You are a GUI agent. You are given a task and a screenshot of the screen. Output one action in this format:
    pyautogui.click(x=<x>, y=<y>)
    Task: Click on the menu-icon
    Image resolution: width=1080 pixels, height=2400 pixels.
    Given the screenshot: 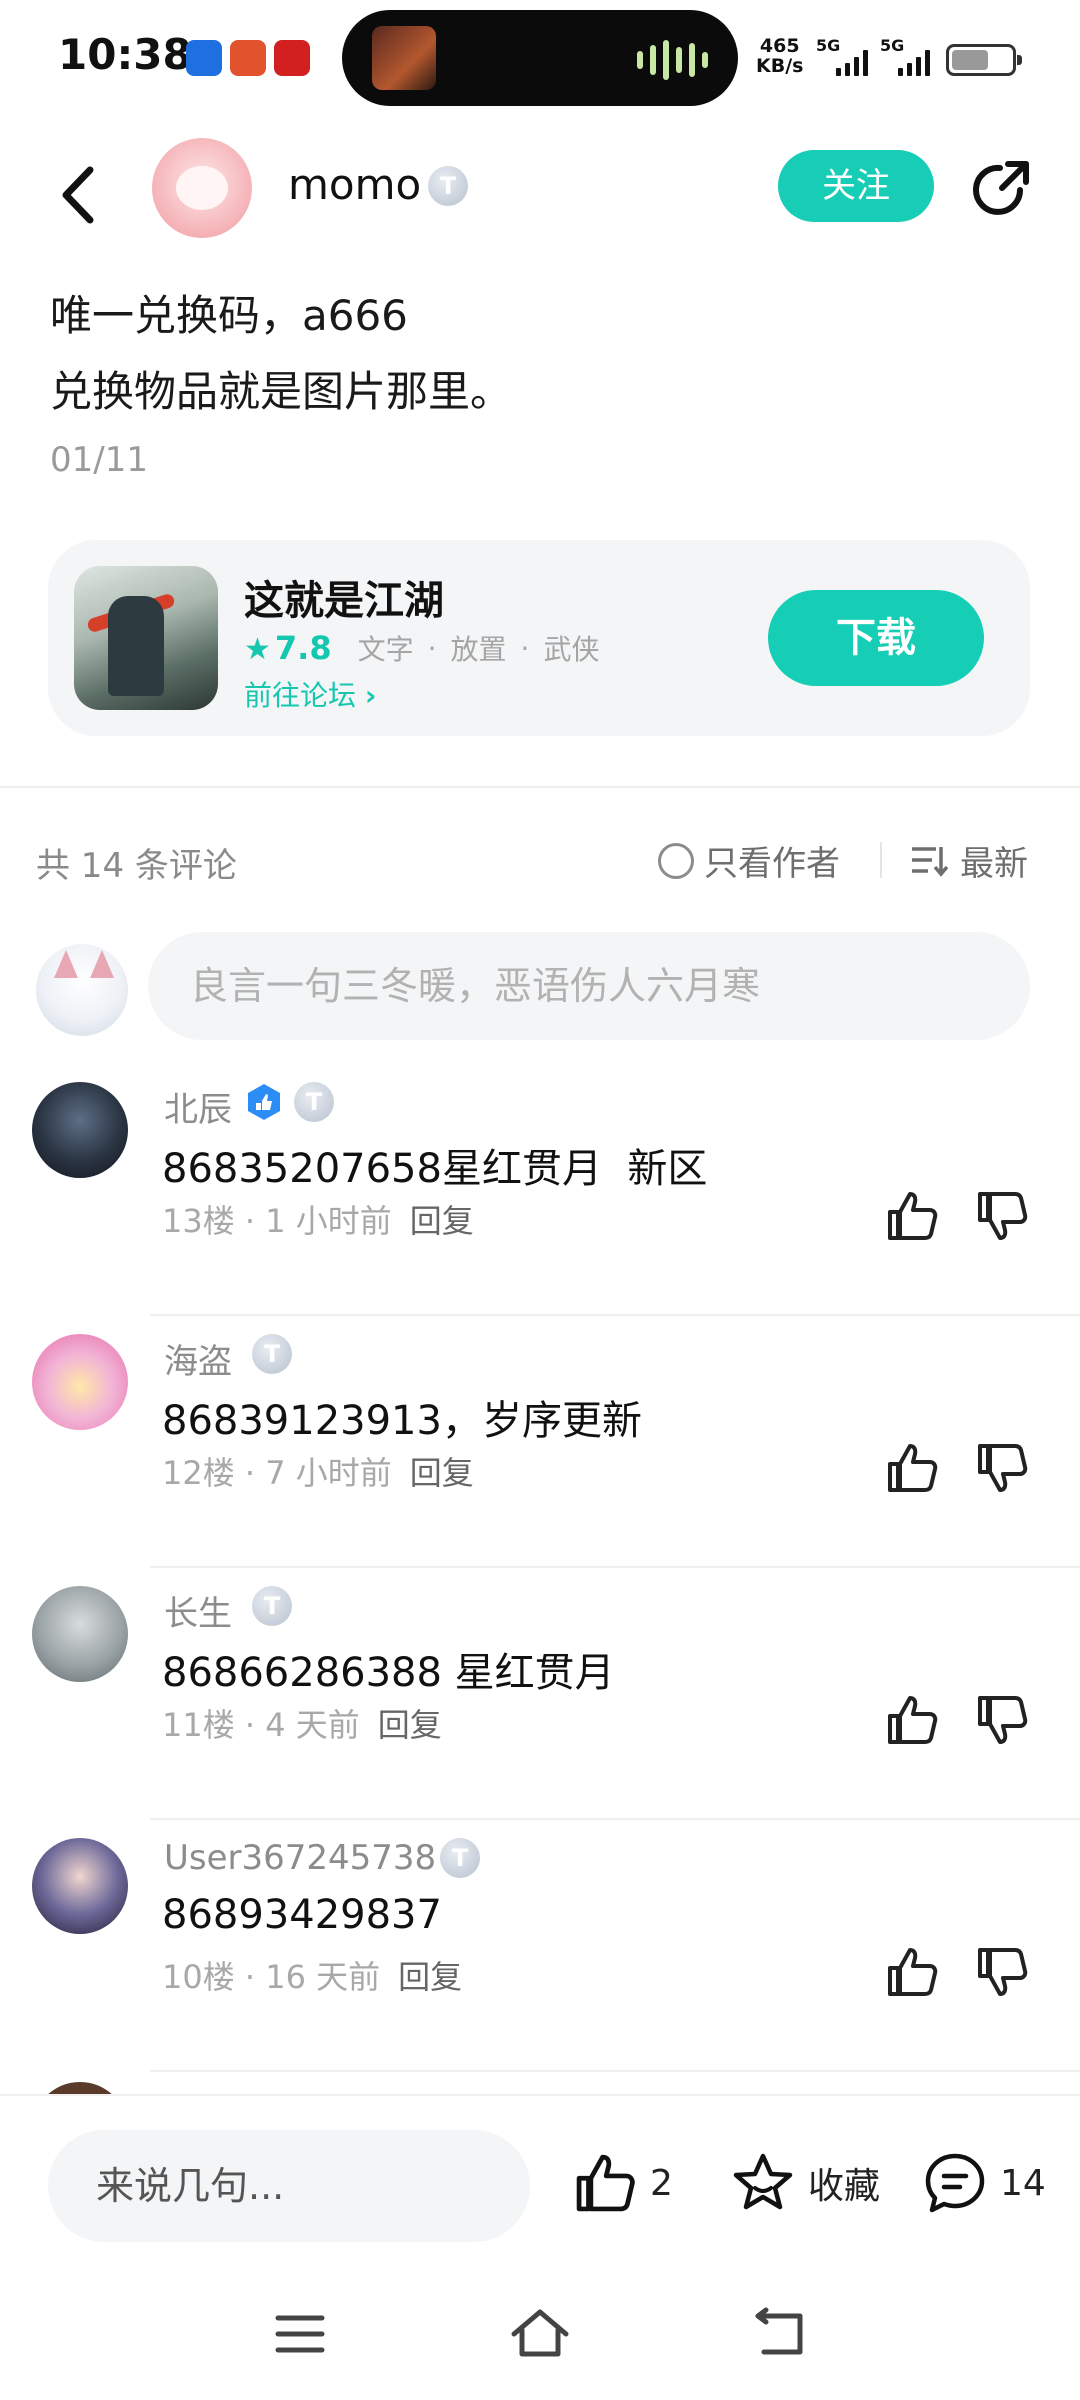 What is the action you would take?
    pyautogui.click(x=300, y=2334)
    